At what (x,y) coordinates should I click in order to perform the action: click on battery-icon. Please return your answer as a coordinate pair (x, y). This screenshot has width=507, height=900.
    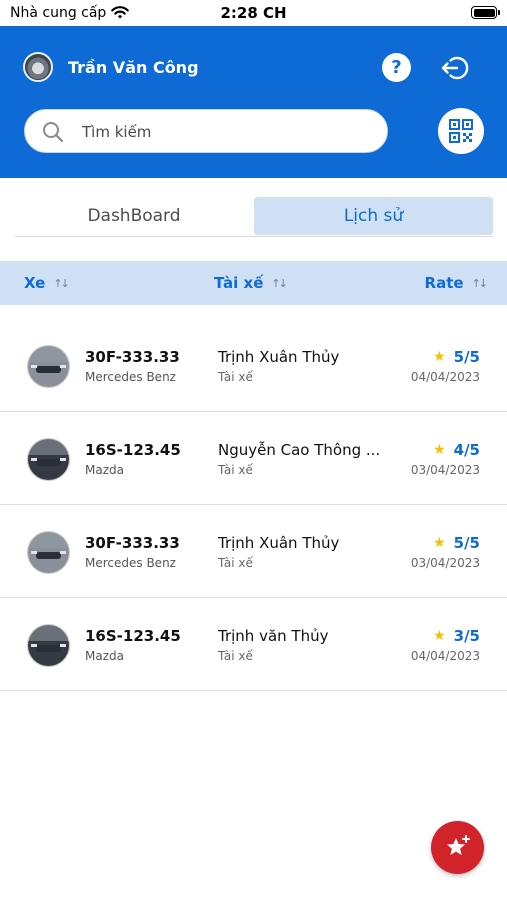
    Looking at the image, I should click on (485, 12).